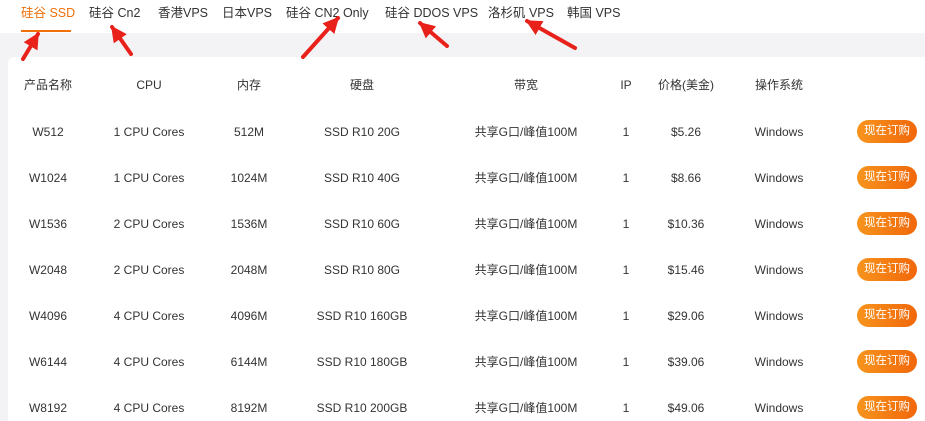  I want to click on cell-product-name: W1024, so click(48, 178).